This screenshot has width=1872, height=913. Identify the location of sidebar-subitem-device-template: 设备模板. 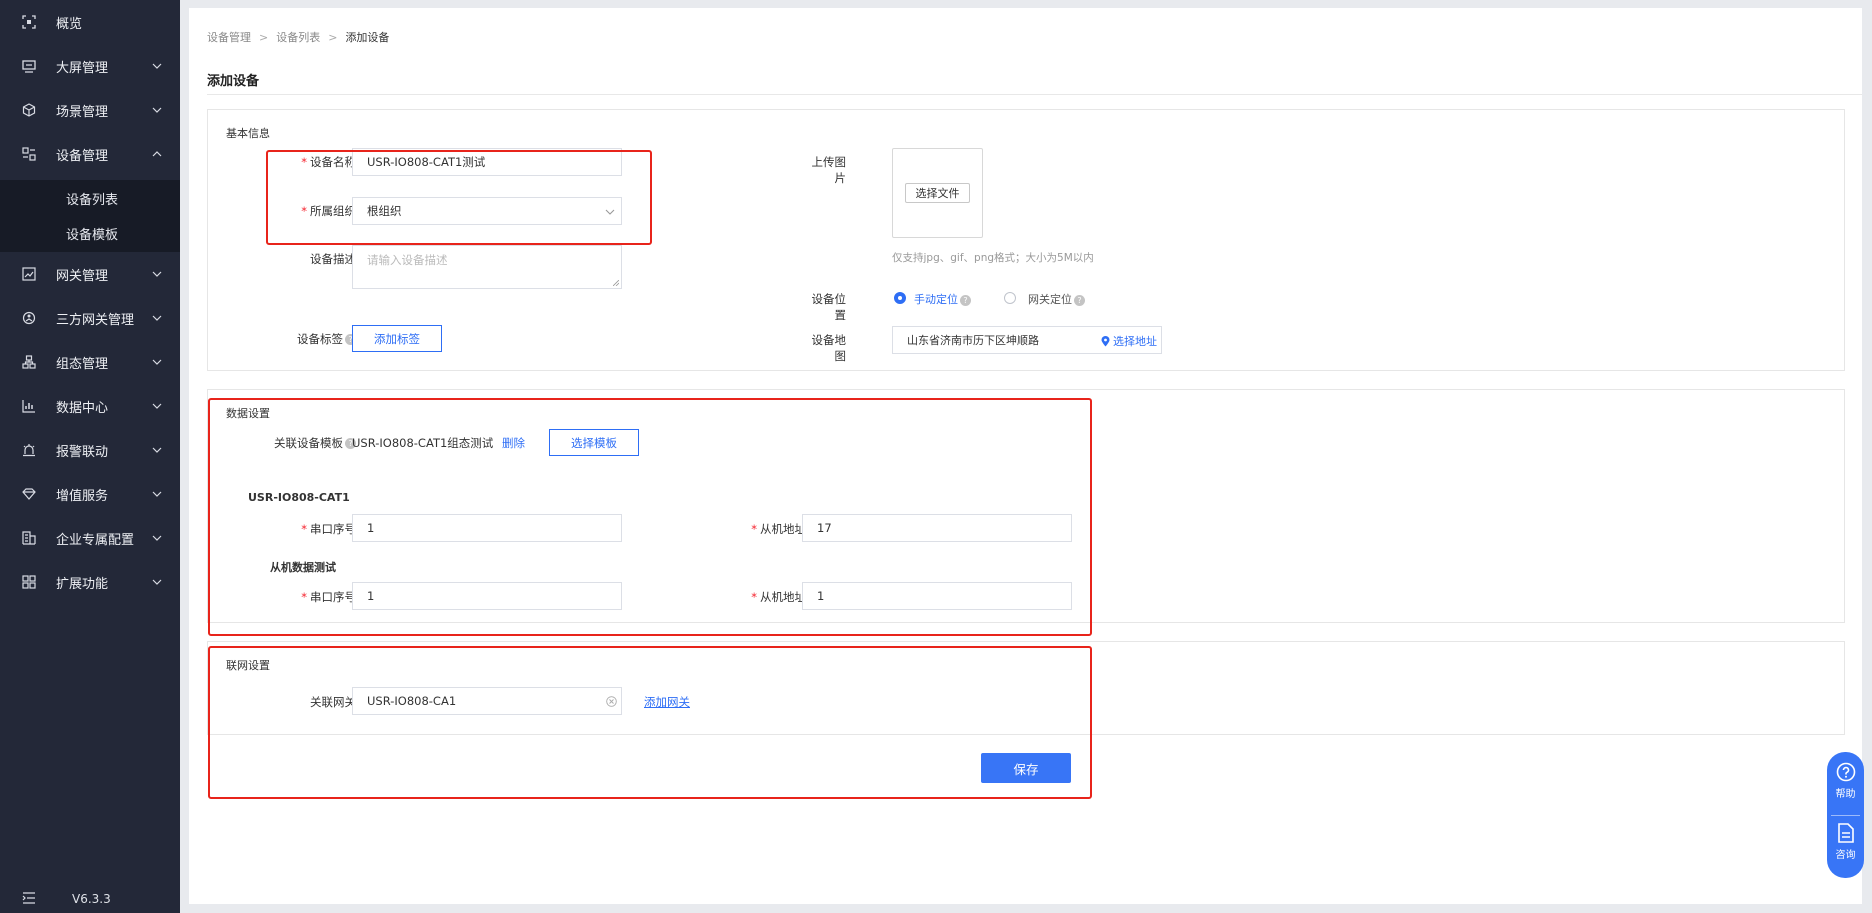
(92, 233).